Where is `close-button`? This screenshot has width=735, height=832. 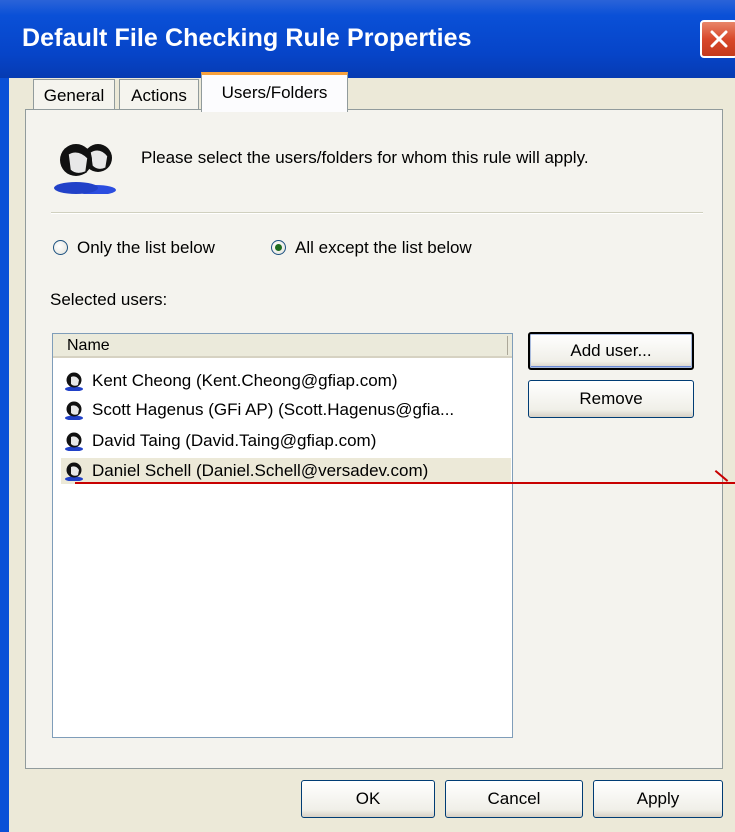 close-button is located at coordinates (717, 39).